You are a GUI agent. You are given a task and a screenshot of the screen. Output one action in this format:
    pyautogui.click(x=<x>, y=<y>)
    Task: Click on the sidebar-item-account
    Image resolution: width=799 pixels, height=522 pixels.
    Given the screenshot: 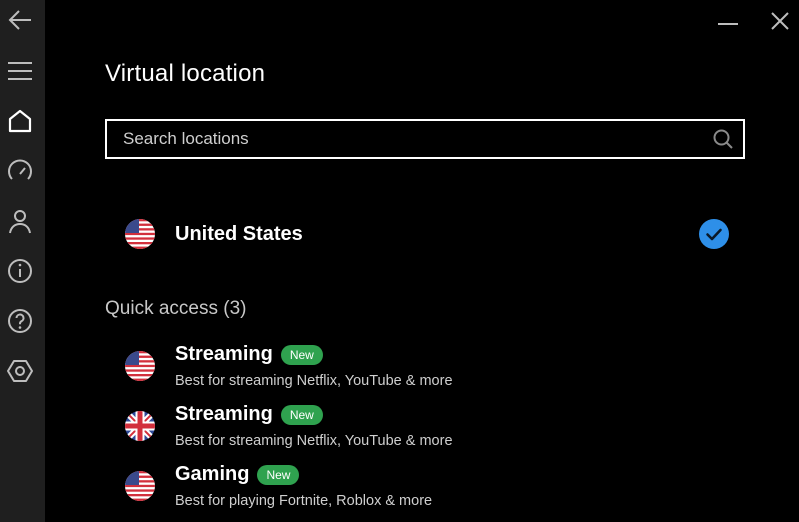 What is the action you would take?
    pyautogui.click(x=20, y=221)
    